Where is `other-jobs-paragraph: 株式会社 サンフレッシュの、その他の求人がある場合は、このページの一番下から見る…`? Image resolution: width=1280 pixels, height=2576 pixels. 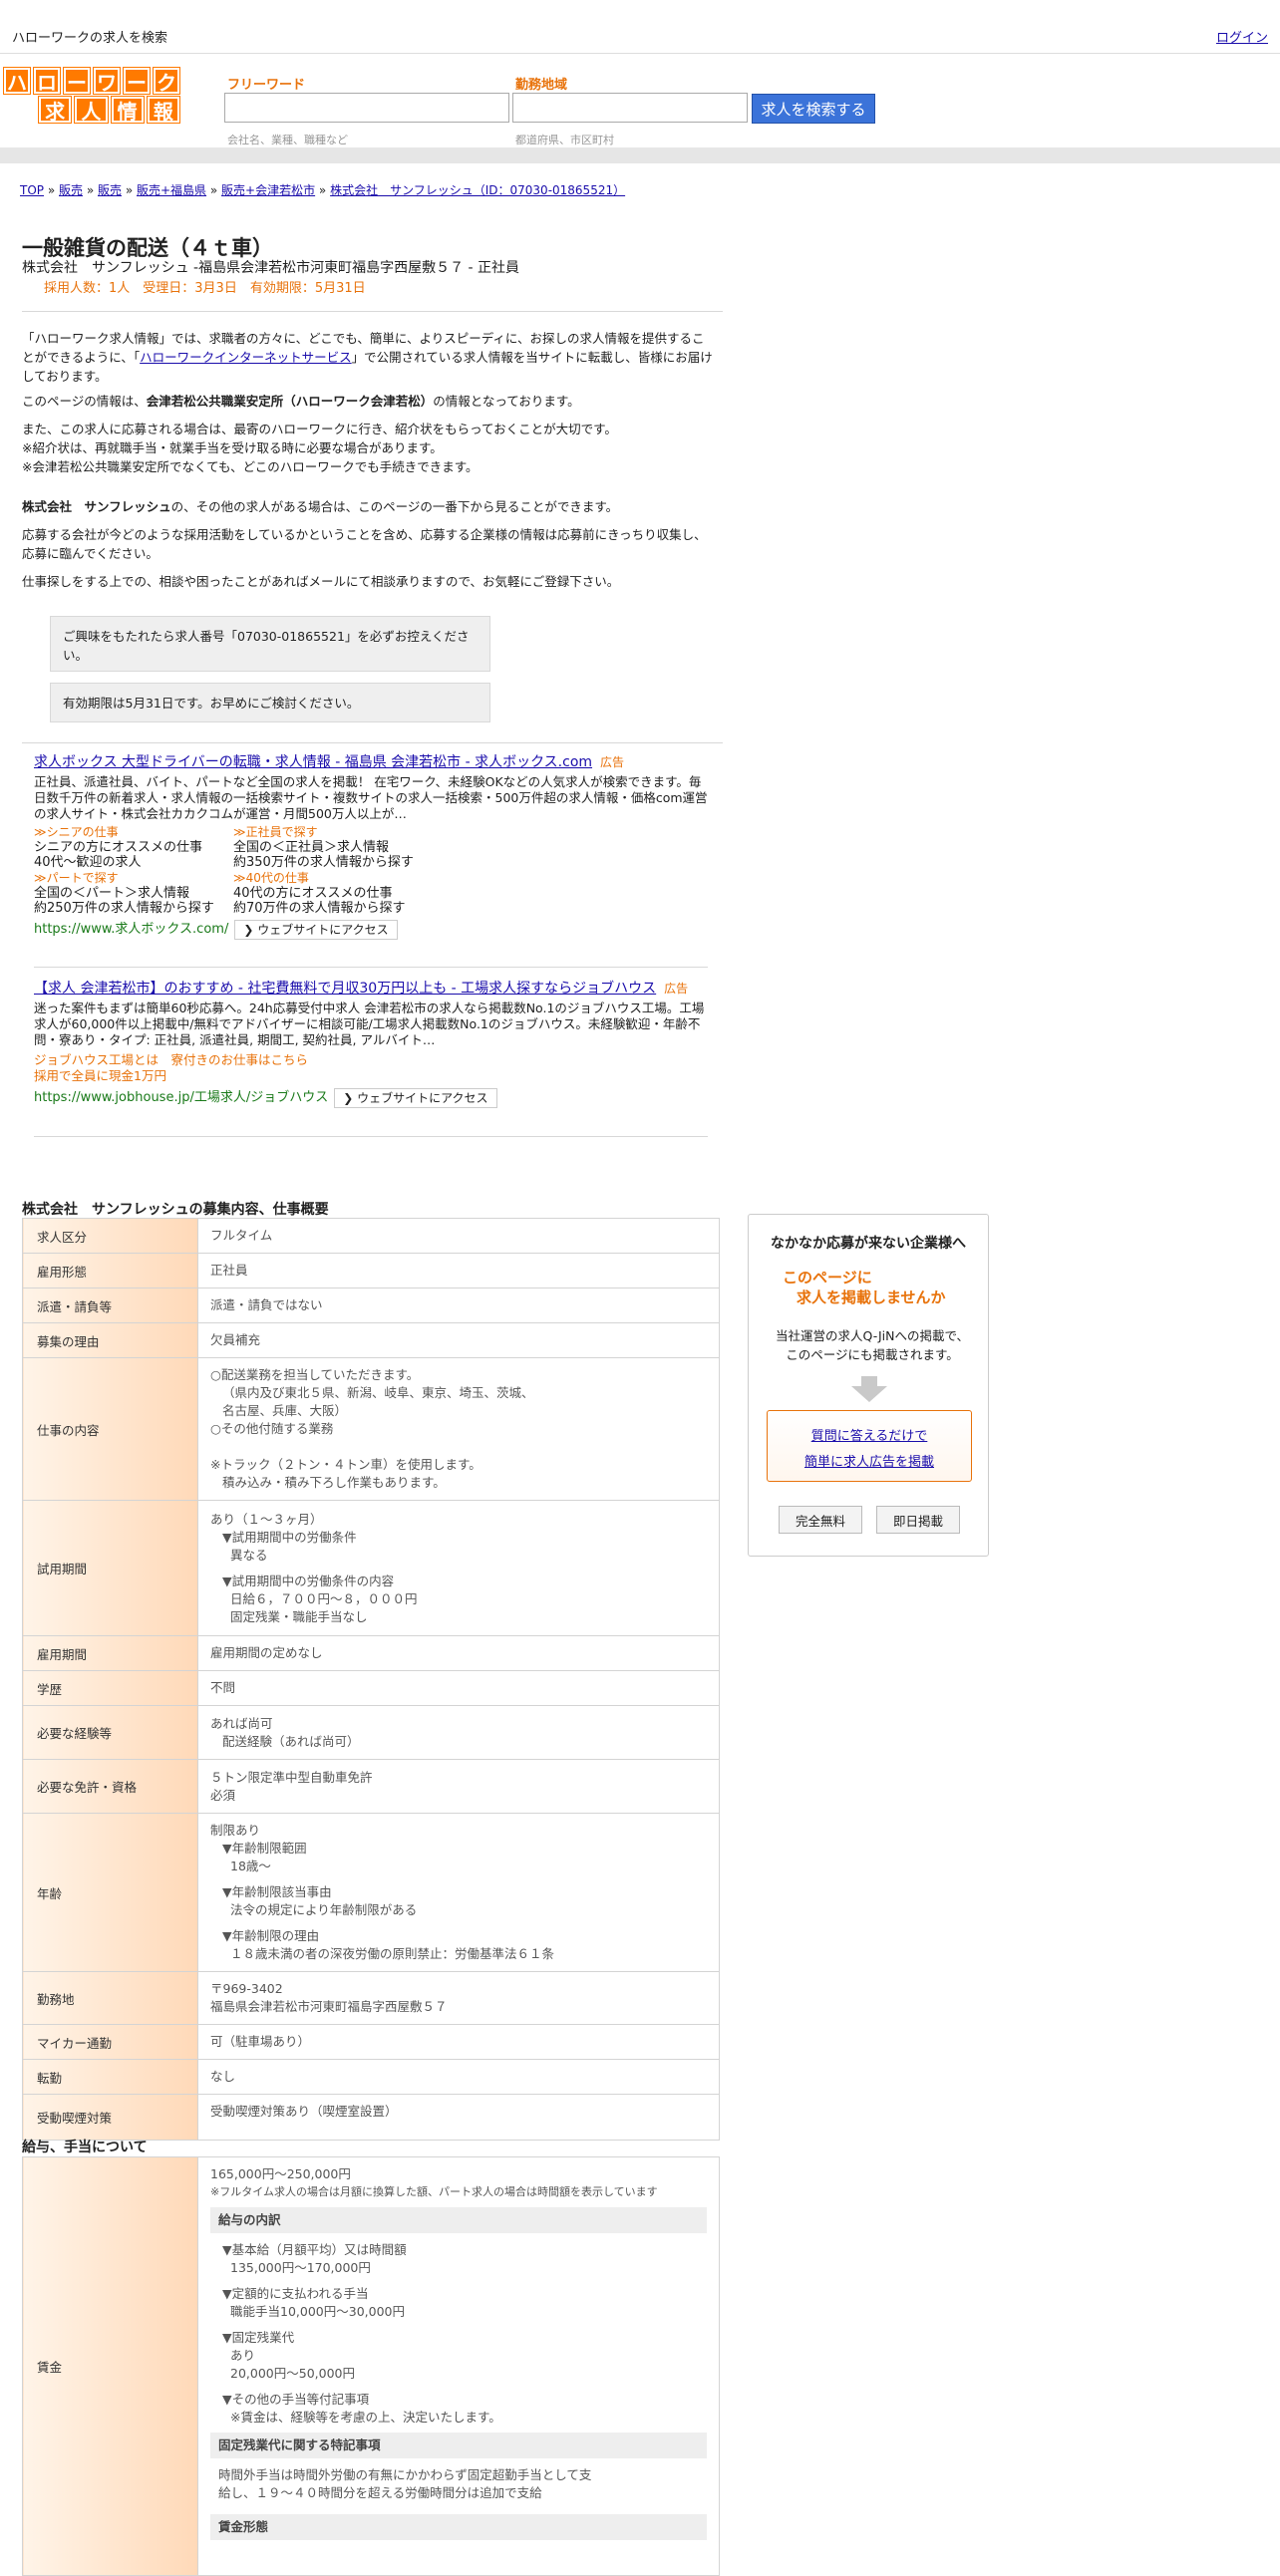
other-jobs-paragraph: 株式会社 サンフレッシュの、その他の求人がある場合は、このページの一番下から見る… is located at coordinates (321, 506).